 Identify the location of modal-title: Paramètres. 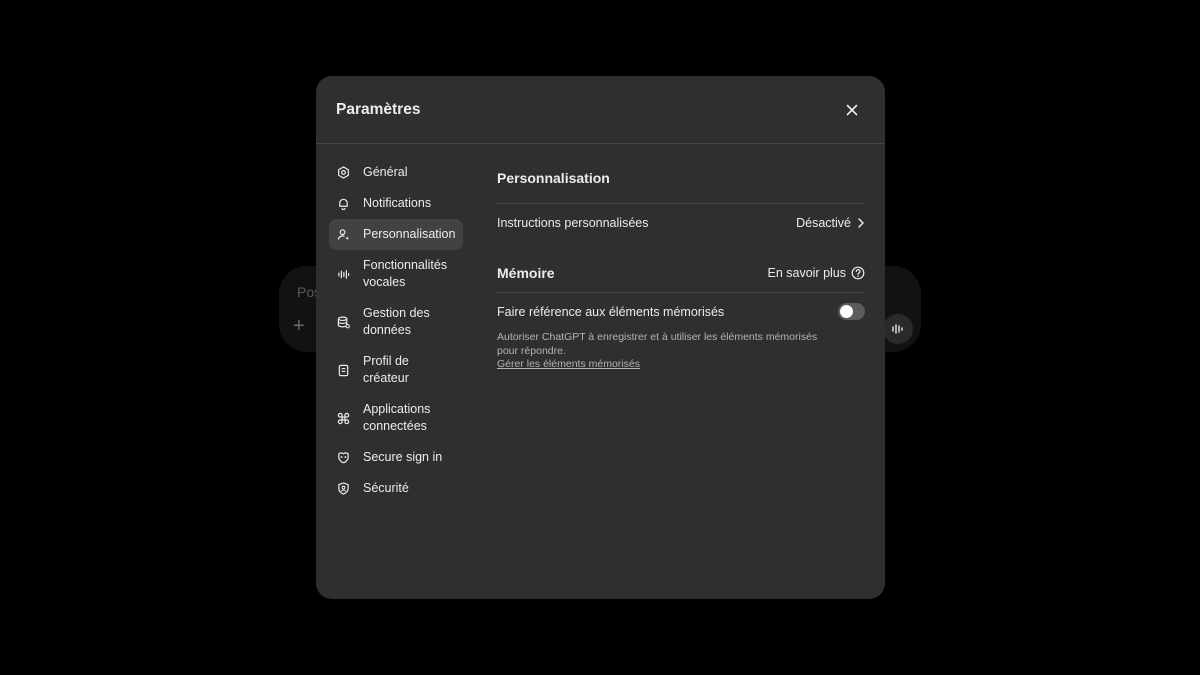
(378, 109).